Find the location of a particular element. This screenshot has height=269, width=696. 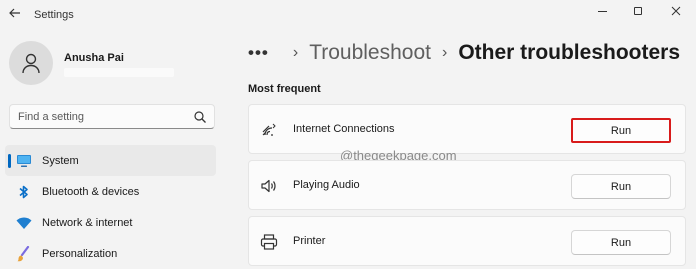

printer-icon is located at coordinates (269, 242).